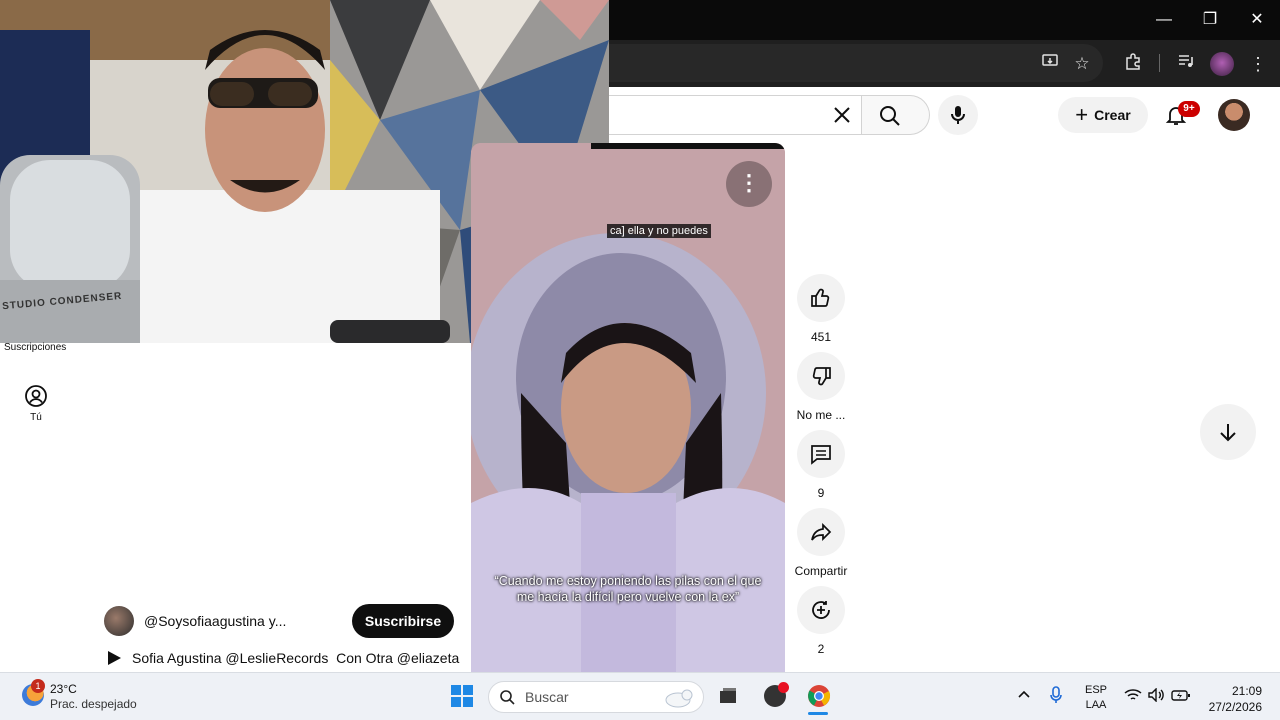 The image size is (1280, 720). I want to click on taskbar-search-placeholder: Buscar, so click(547, 697).